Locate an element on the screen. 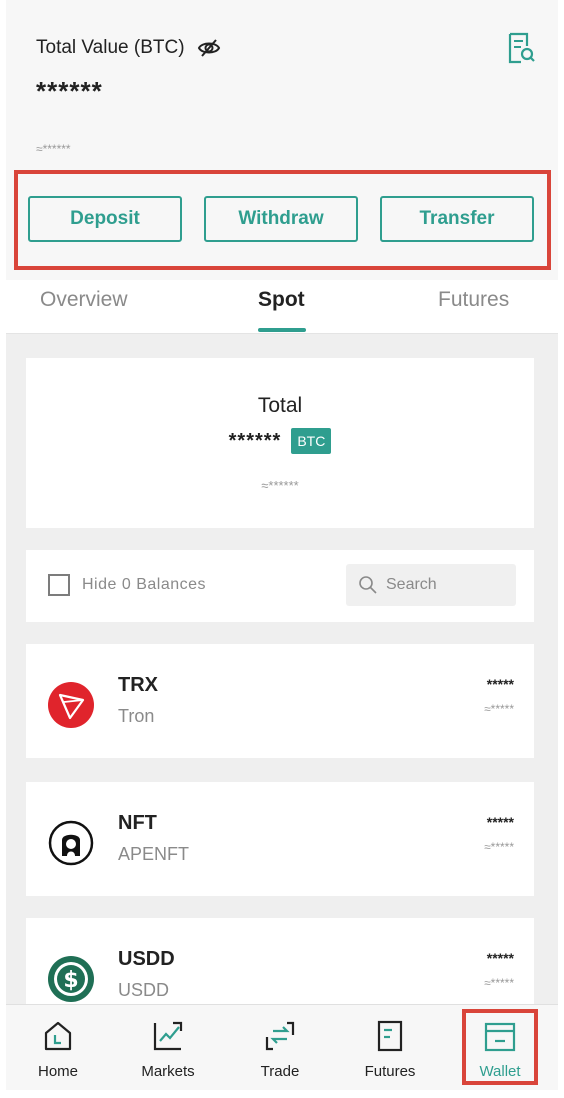  asset-row-trx: TRX Tron ***** ≈***** is located at coordinates (280, 701).